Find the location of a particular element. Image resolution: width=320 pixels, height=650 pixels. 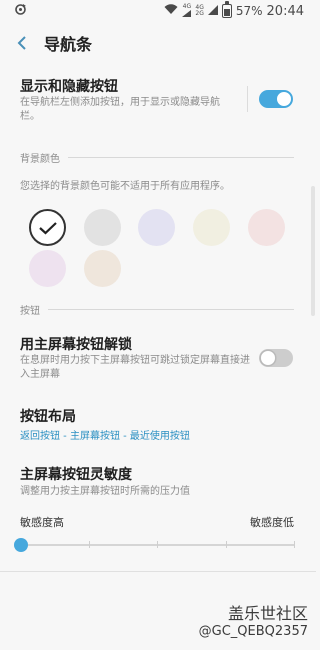

checkmark-icon is located at coordinates (47, 228).